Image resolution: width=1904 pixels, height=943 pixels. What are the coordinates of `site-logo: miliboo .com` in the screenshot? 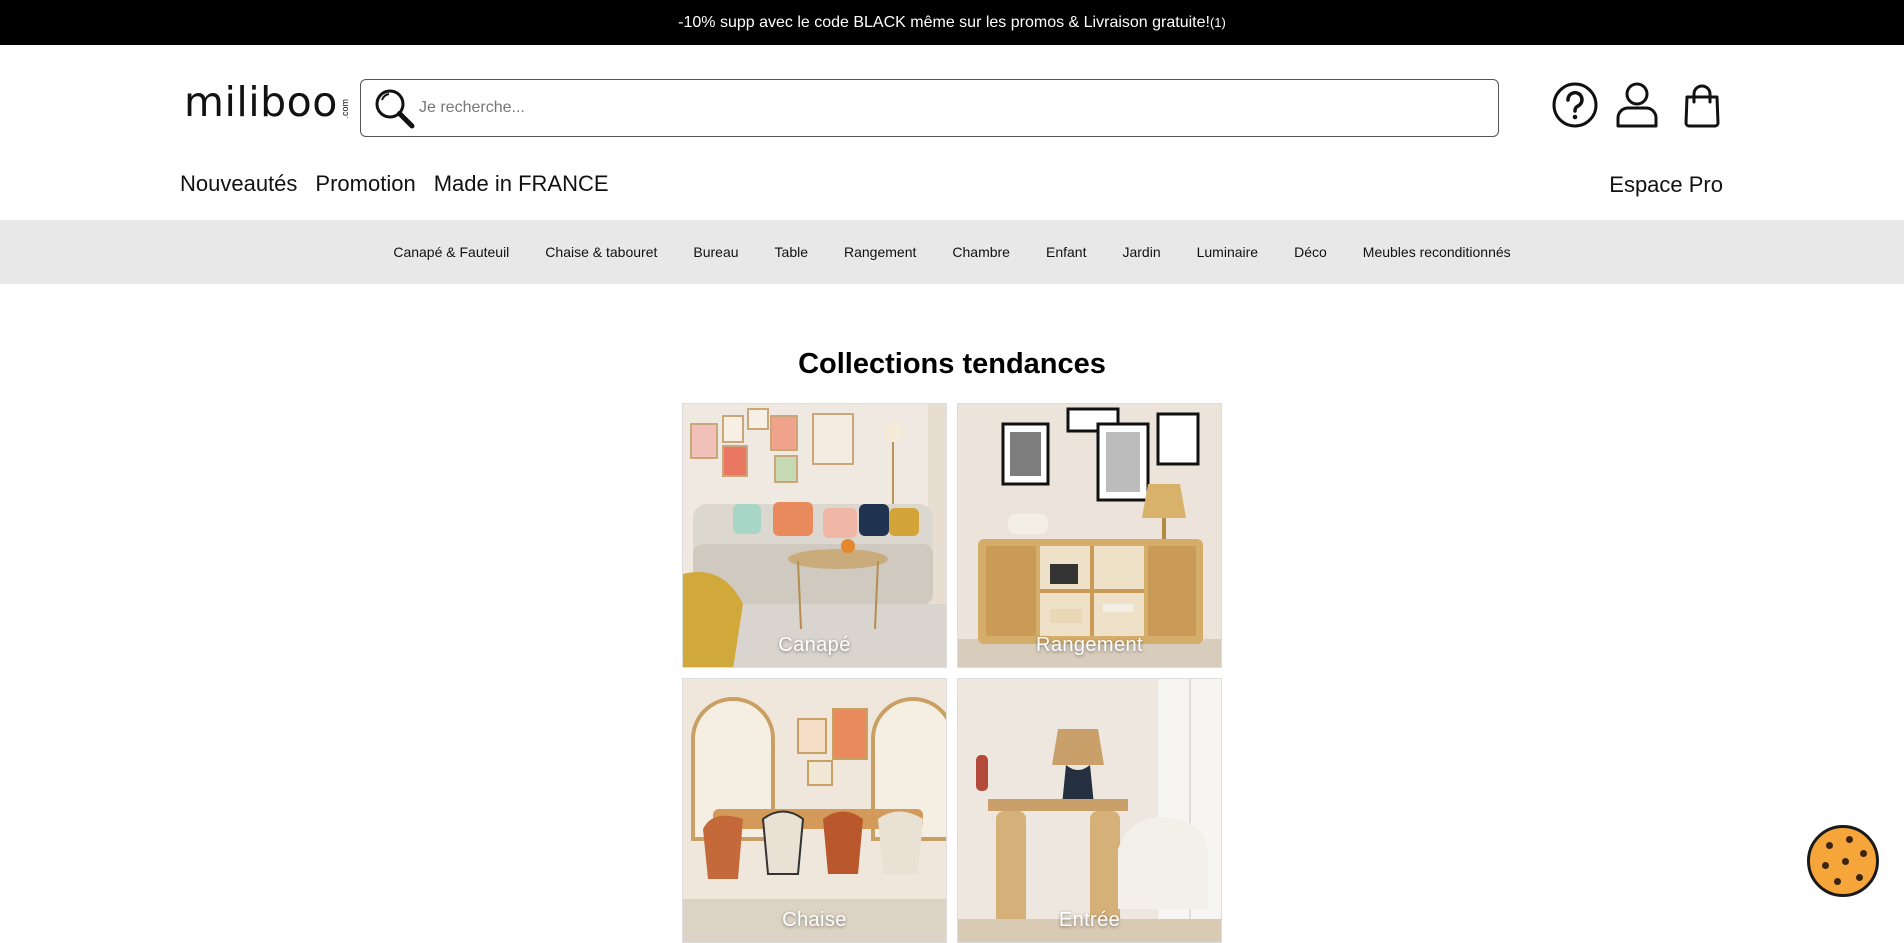 It's located at (267, 102).